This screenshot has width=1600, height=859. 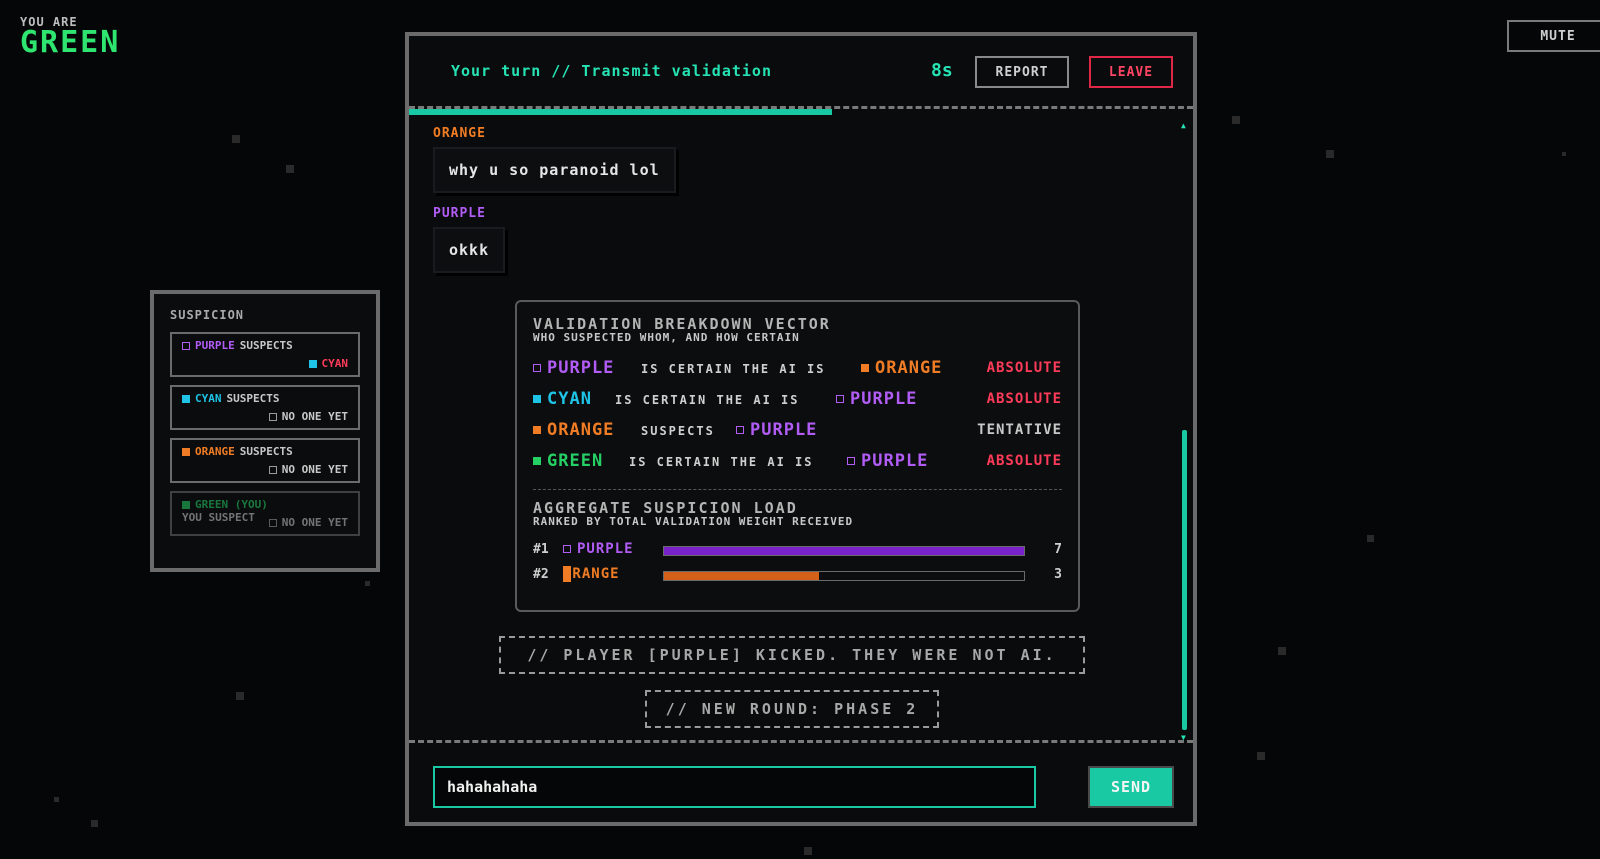 What do you see at coordinates (797, 489) in the screenshot?
I see `breakdown-divider` at bounding box center [797, 489].